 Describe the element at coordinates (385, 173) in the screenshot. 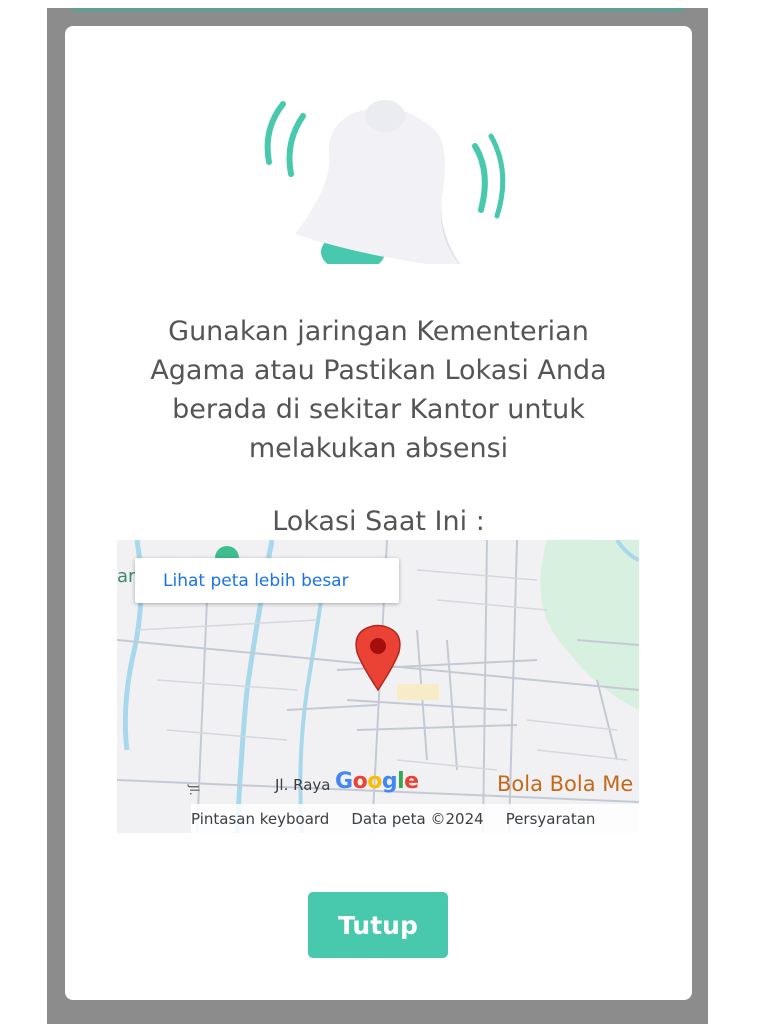

I see `bell-icon` at that location.